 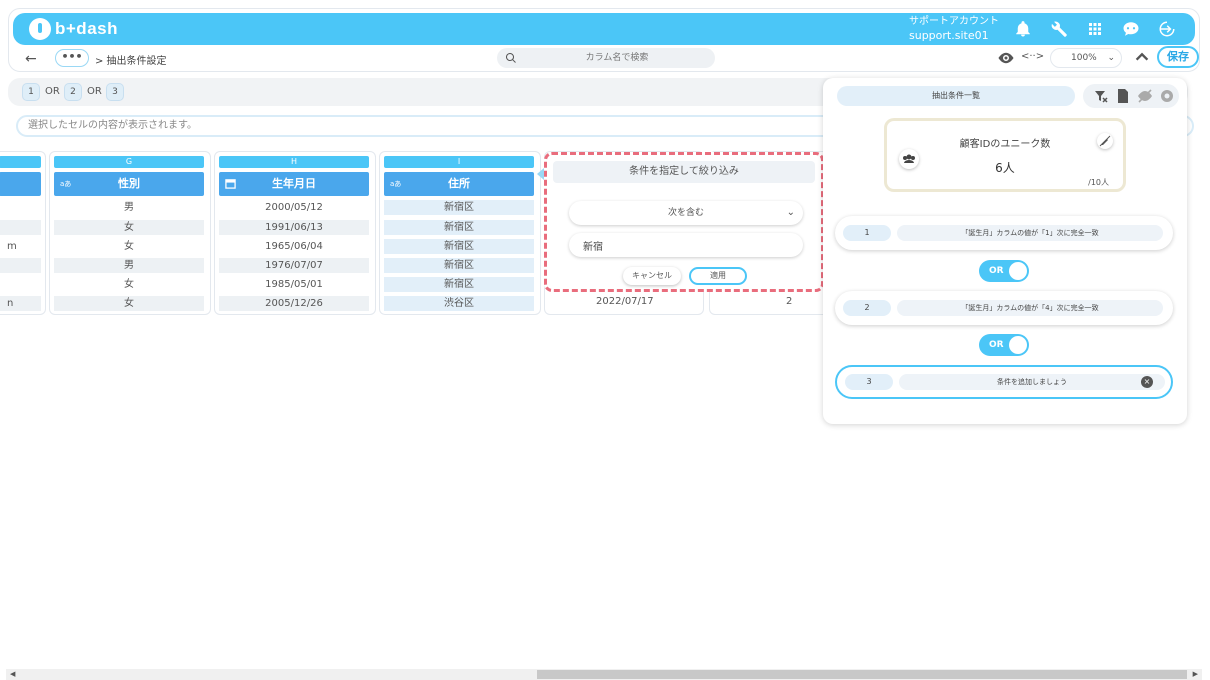 What do you see at coordinates (1030, 308) in the screenshot?
I see `condition-text: 「誕生月」カラムの値が「4」次に完全一致` at bounding box center [1030, 308].